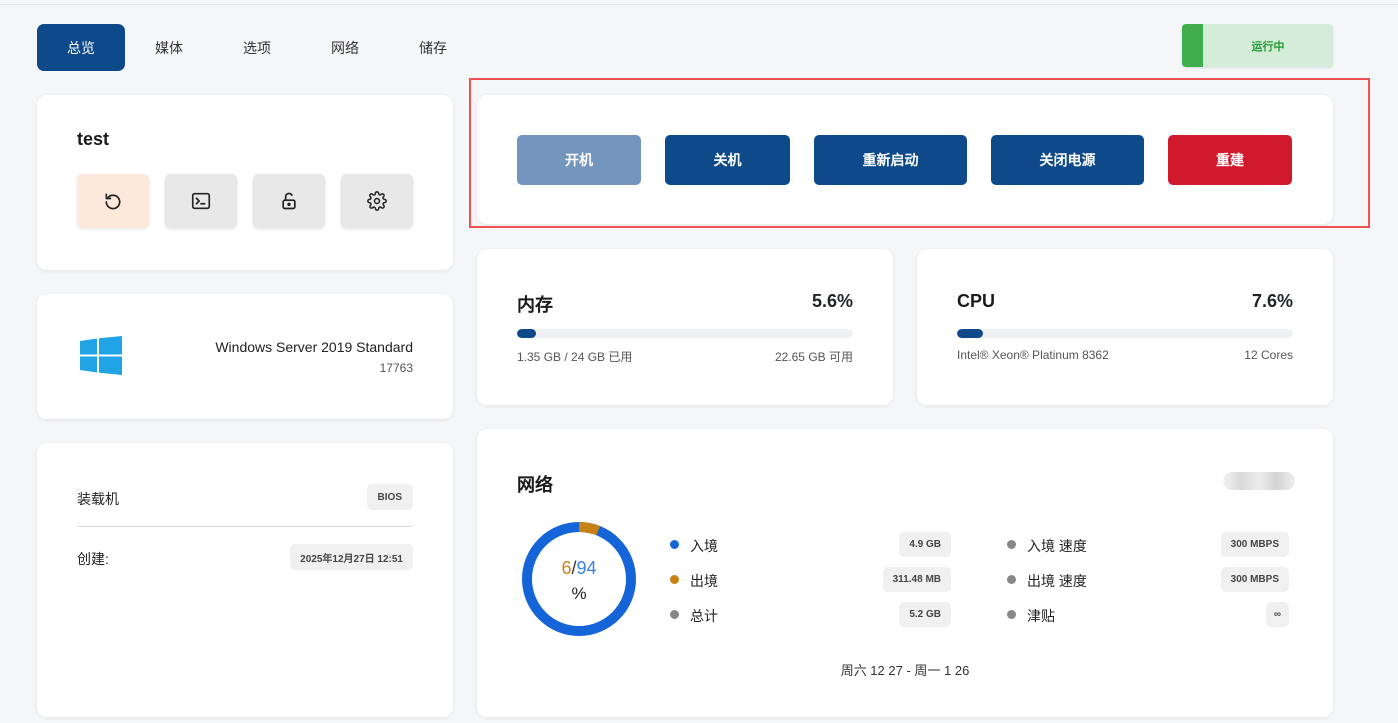 This screenshot has width=1398, height=723. What do you see at coordinates (916, 579) in the screenshot?
I see `outbound-value: 311.48 MB` at bounding box center [916, 579].